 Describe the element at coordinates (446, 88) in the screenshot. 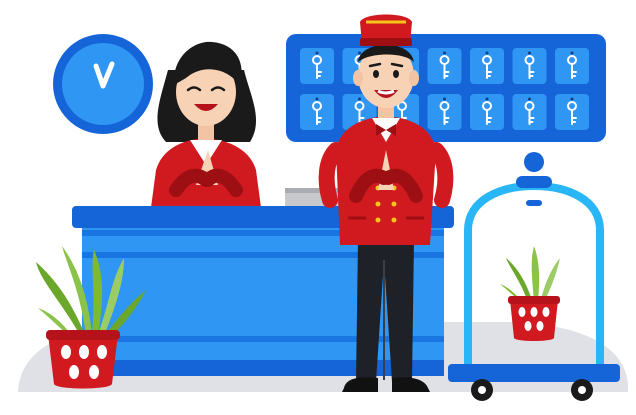

I see `key-board` at that location.